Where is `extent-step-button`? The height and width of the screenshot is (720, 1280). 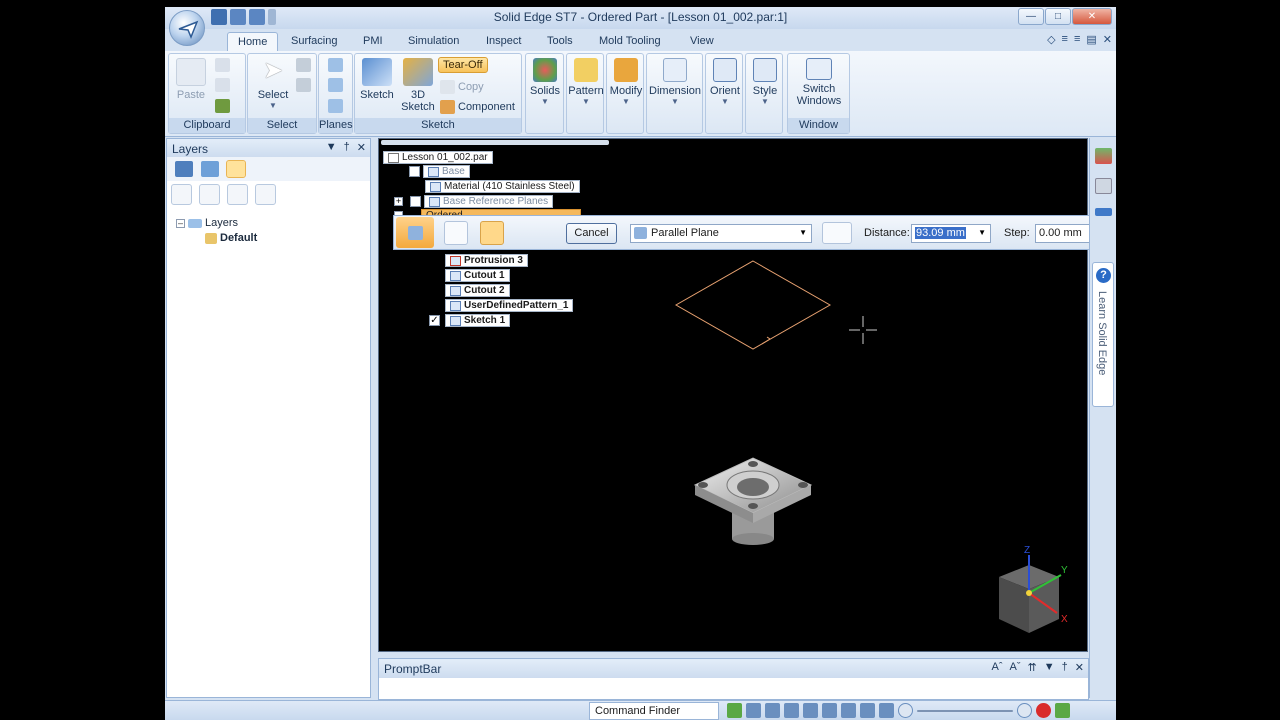 extent-step-button is located at coordinates (520, 233).